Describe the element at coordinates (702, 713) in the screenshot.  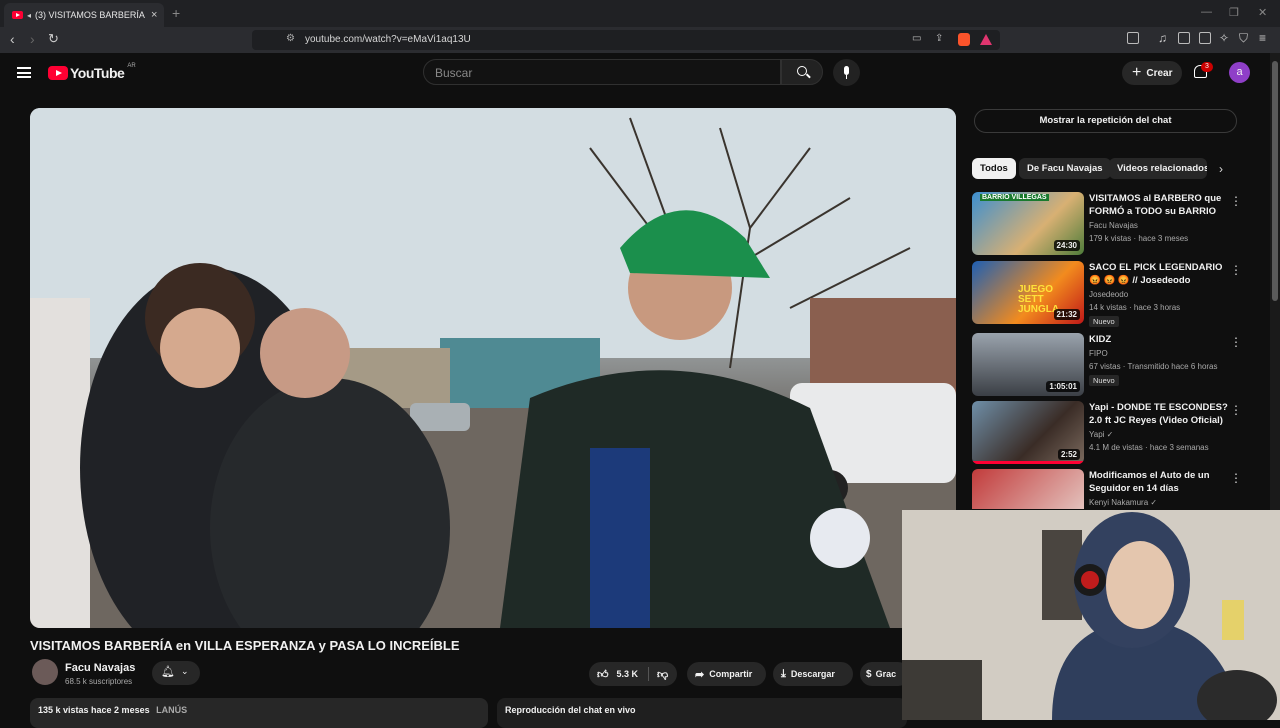
I see `live-chat-replay-panel: Reproducción del chat en vivo` at that location.